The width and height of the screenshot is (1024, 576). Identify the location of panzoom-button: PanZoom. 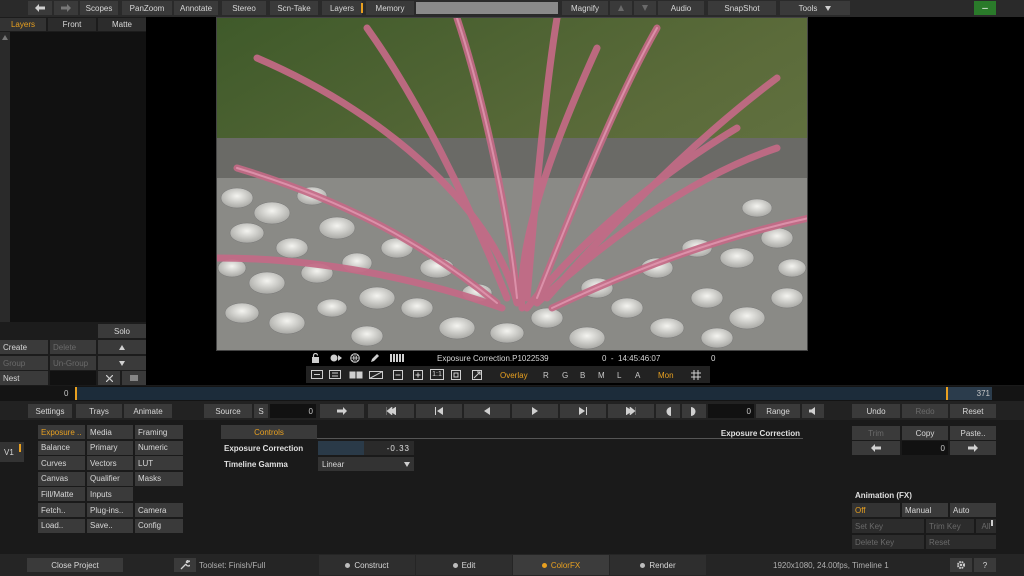
(147, 8).